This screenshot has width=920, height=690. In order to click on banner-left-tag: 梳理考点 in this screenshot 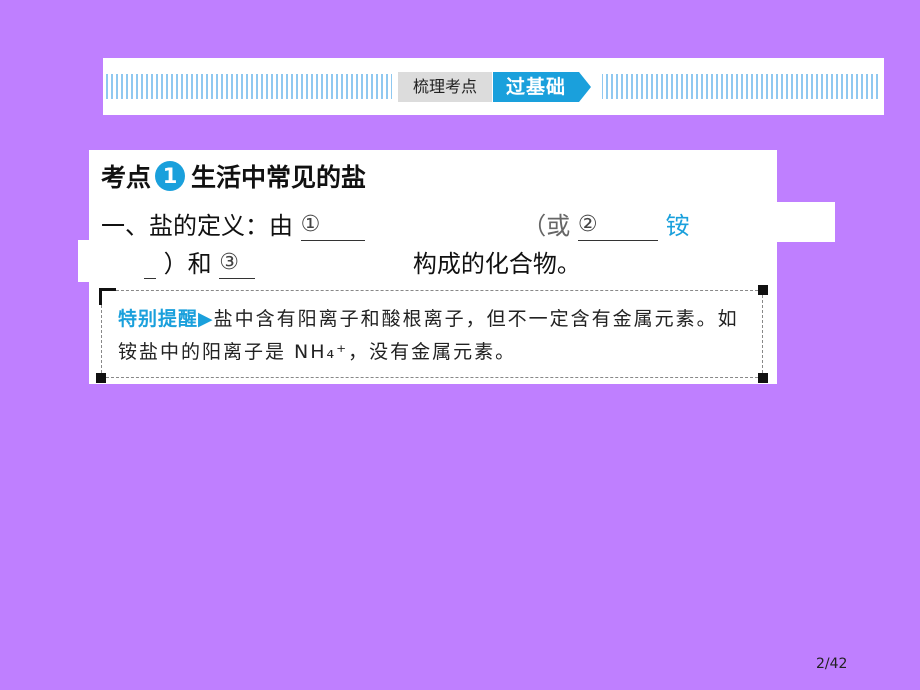, I will do `click(445, 87)`.